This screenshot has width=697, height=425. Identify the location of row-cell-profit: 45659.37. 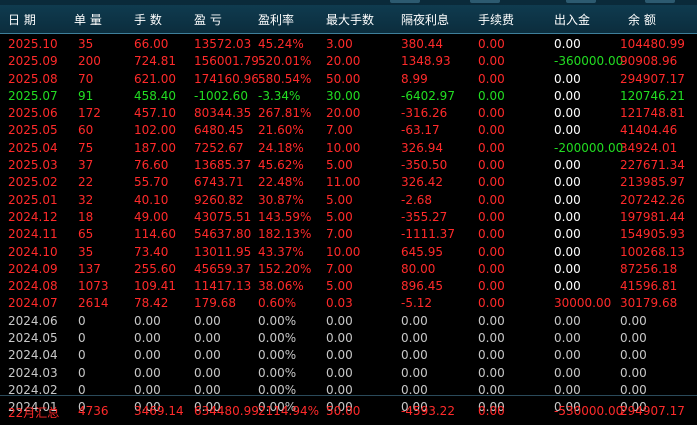
(223, 268).